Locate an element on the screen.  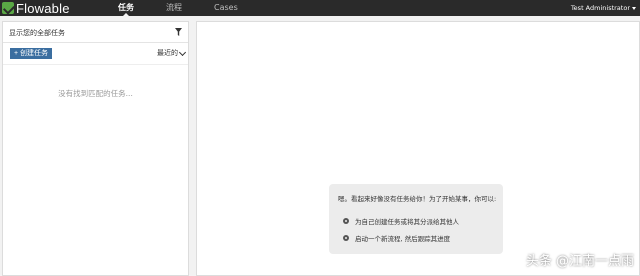
help-item-start-process: 启动一个新流程, 然后跟踪其进度 is located at coordinates (396, 238).